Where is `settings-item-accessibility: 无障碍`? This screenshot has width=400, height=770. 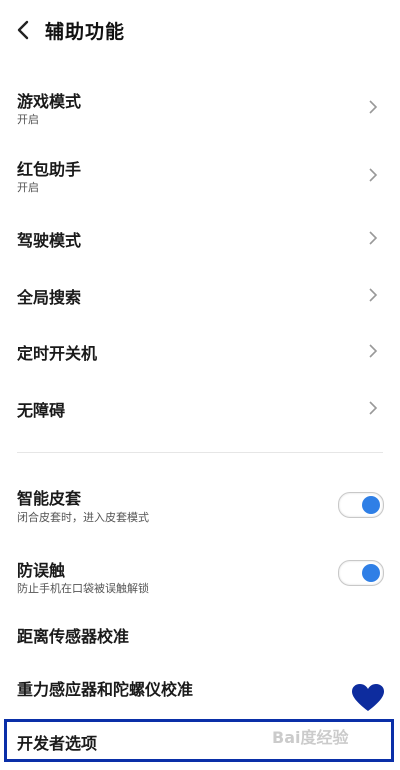
settings-item-accessibility: 无障碍 is located at coordinates (200, 407).